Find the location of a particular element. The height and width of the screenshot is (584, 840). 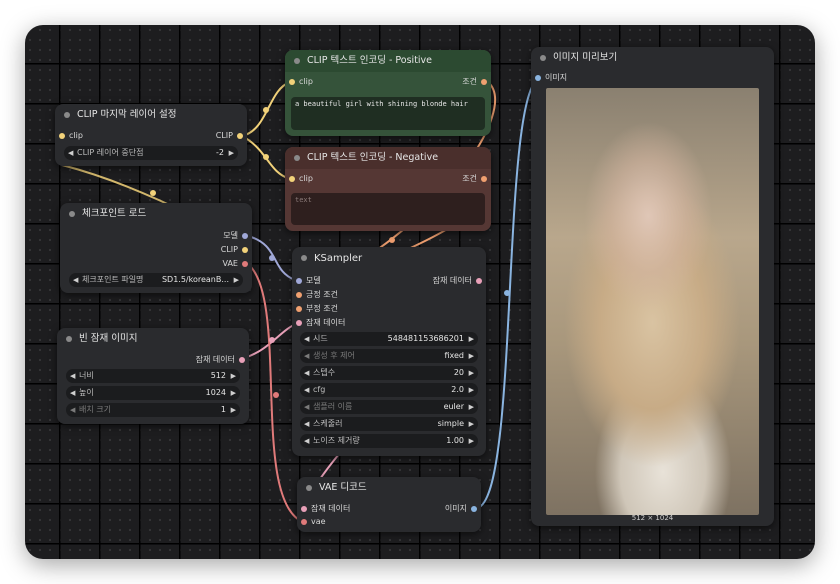

vae-decode-node: VAE 디코드 잠재 데이터 이미지 vae is located at coordinates (389, 504).